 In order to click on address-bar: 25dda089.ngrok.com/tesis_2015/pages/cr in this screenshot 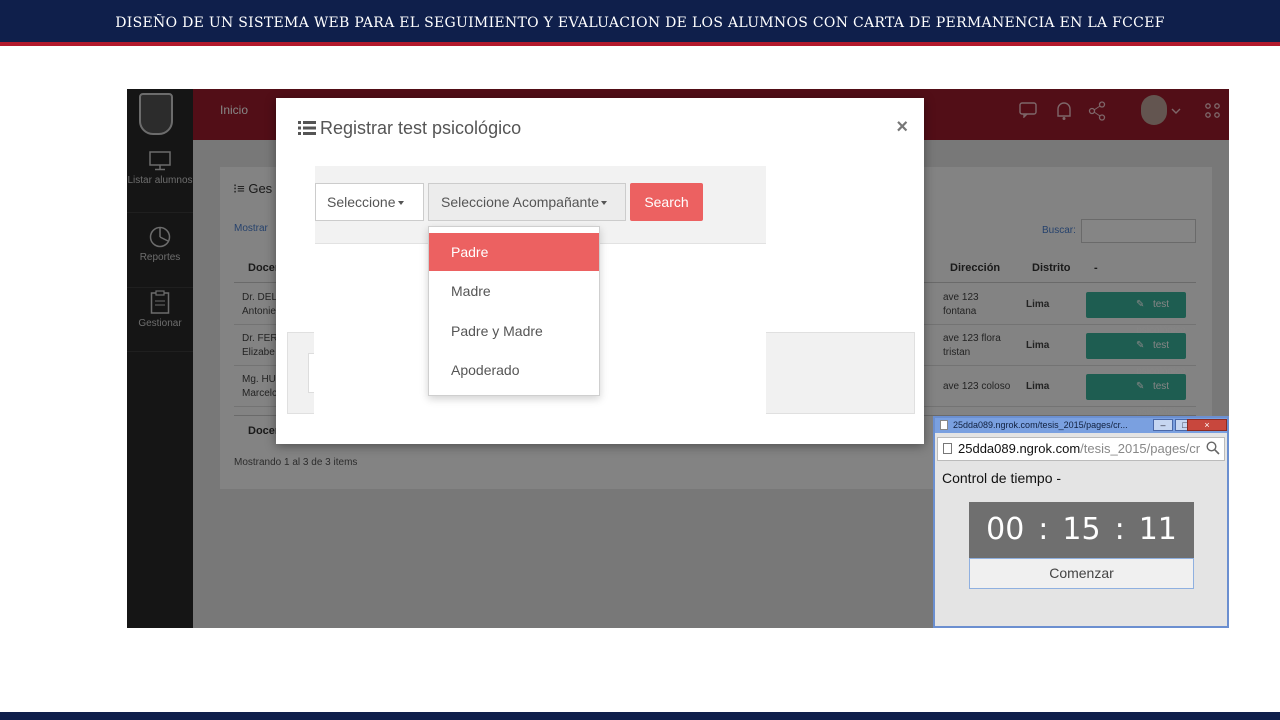, I will do `click(1081, 449)`.